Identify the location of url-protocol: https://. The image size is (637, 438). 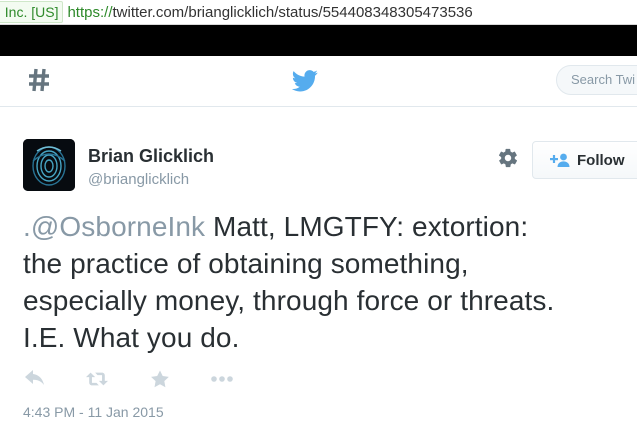
(90, 12).